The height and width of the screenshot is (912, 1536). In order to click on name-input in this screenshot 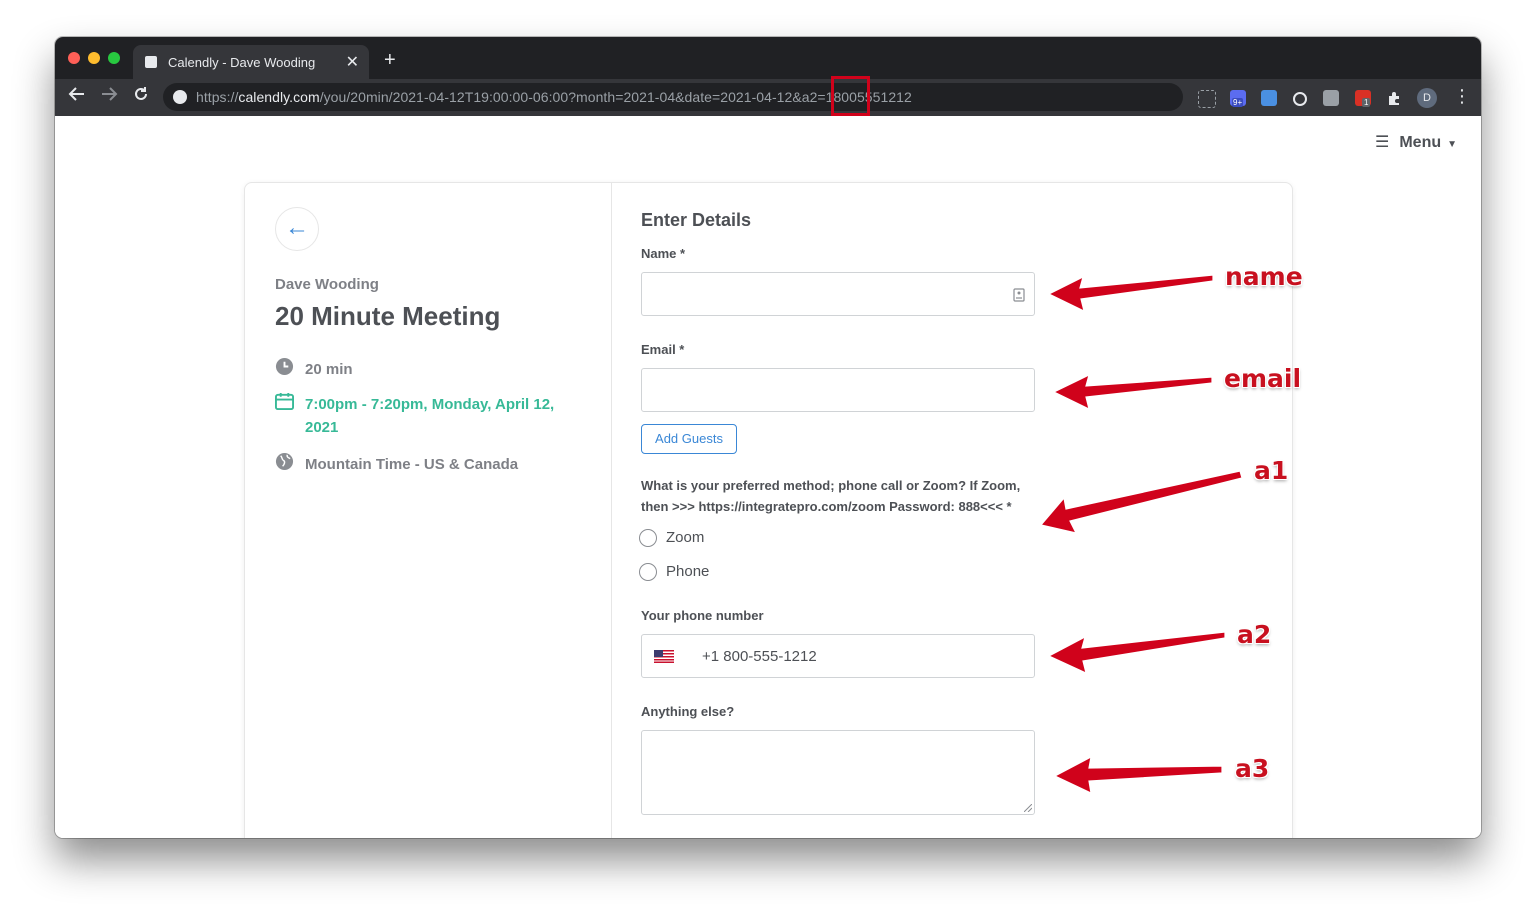, I will do `click(838, 294)`.